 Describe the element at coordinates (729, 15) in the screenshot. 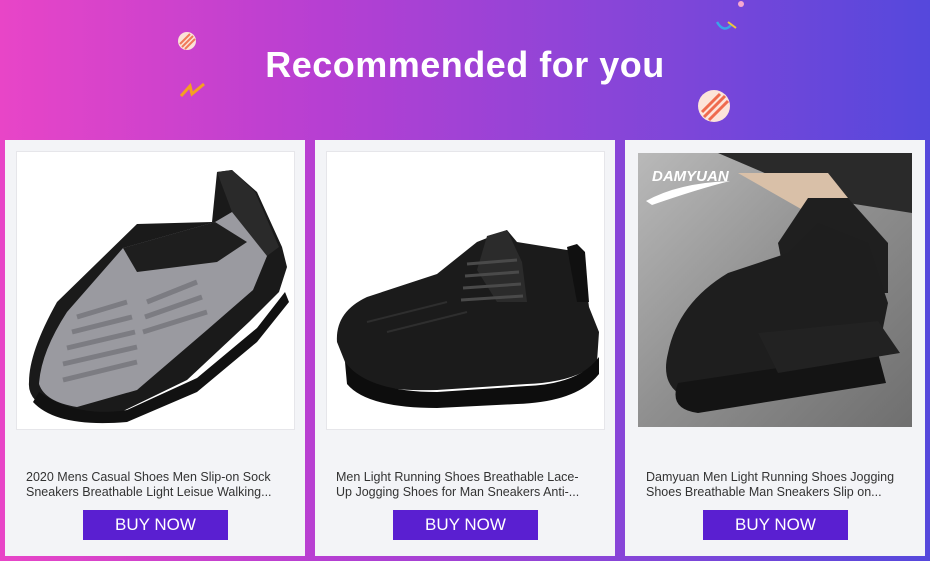

I see `streamer-confetti-icon` at that location.